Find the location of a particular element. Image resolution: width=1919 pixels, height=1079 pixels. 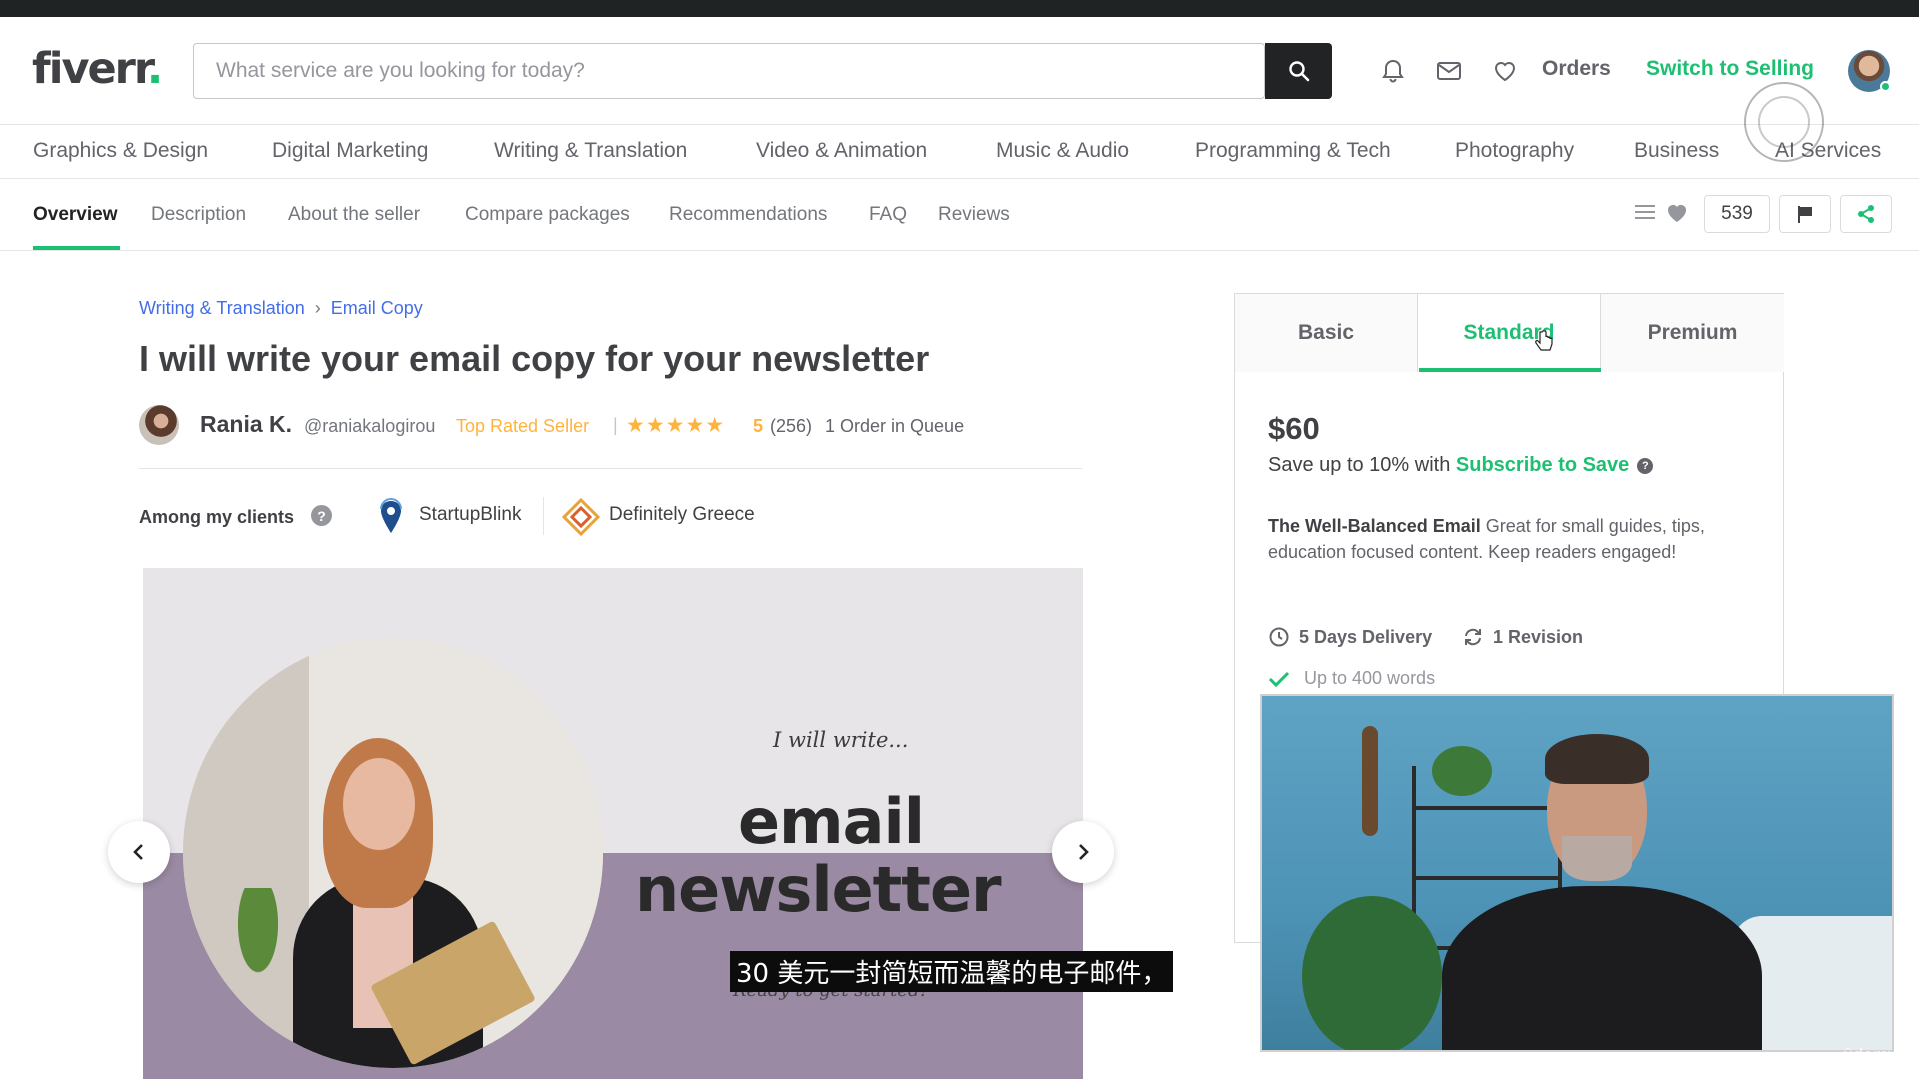

star-rating-icon: ★★★★★ is located at coordinates (676, 425).